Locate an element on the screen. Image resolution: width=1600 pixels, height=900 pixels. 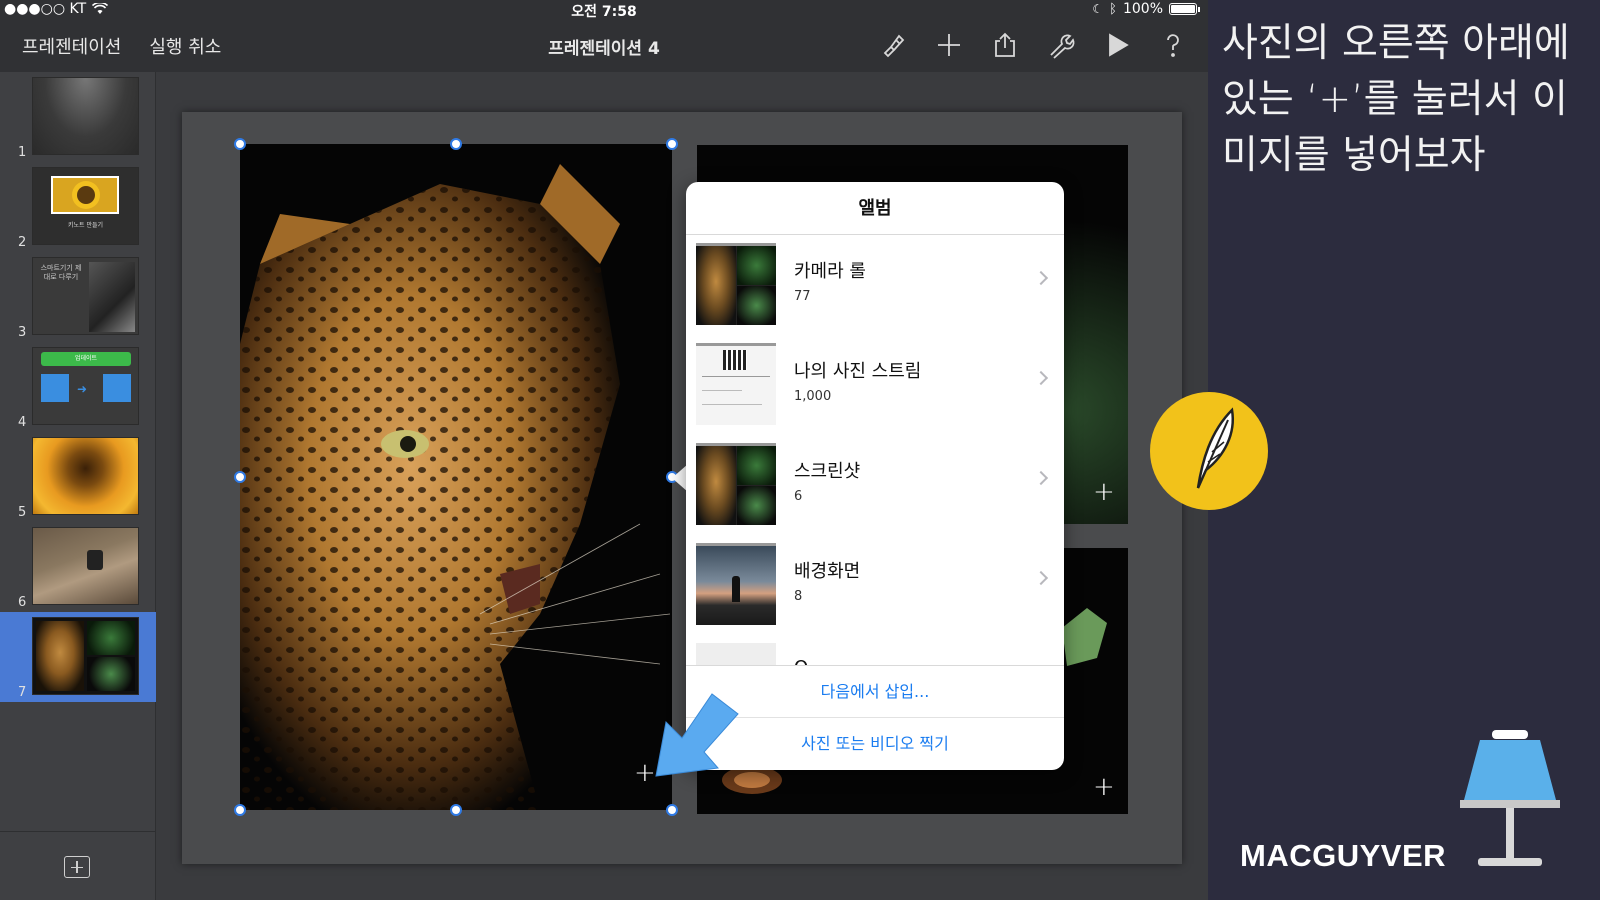
pointer-arrow-icon is located at coordinates (697, 735).